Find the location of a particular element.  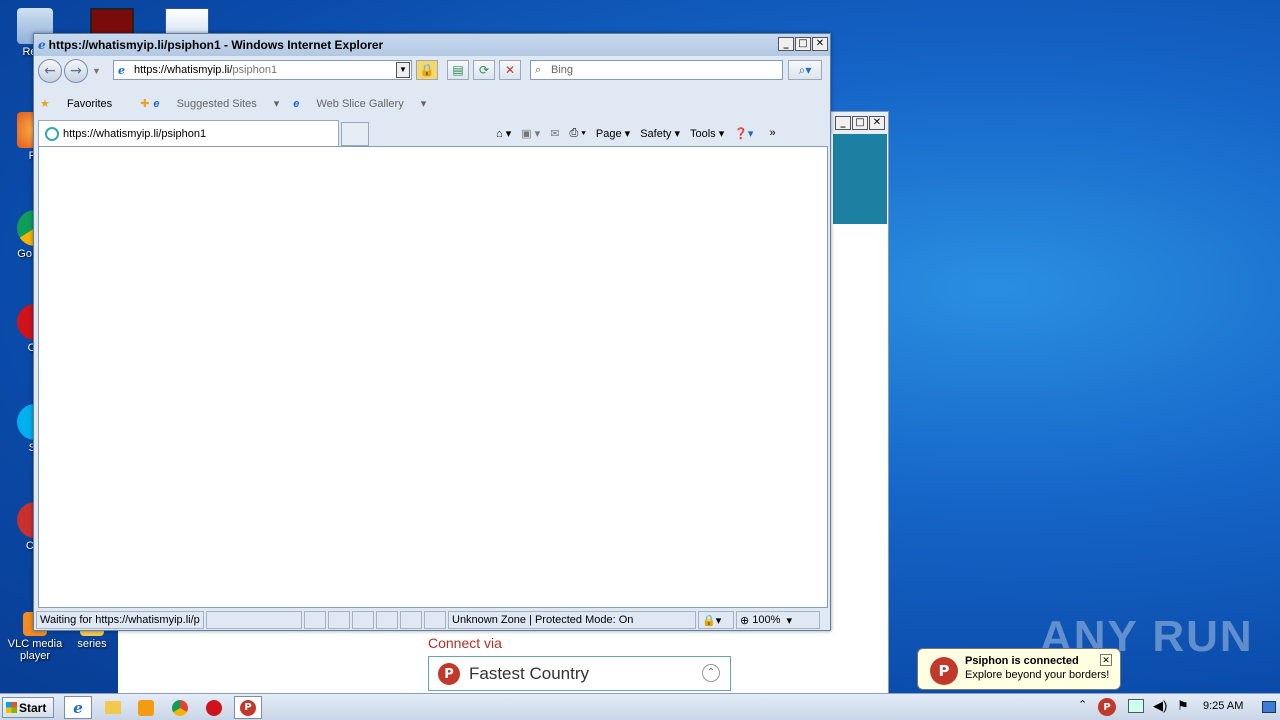

safety-menu: Safety ▾ is located at coordinates (660, 133).